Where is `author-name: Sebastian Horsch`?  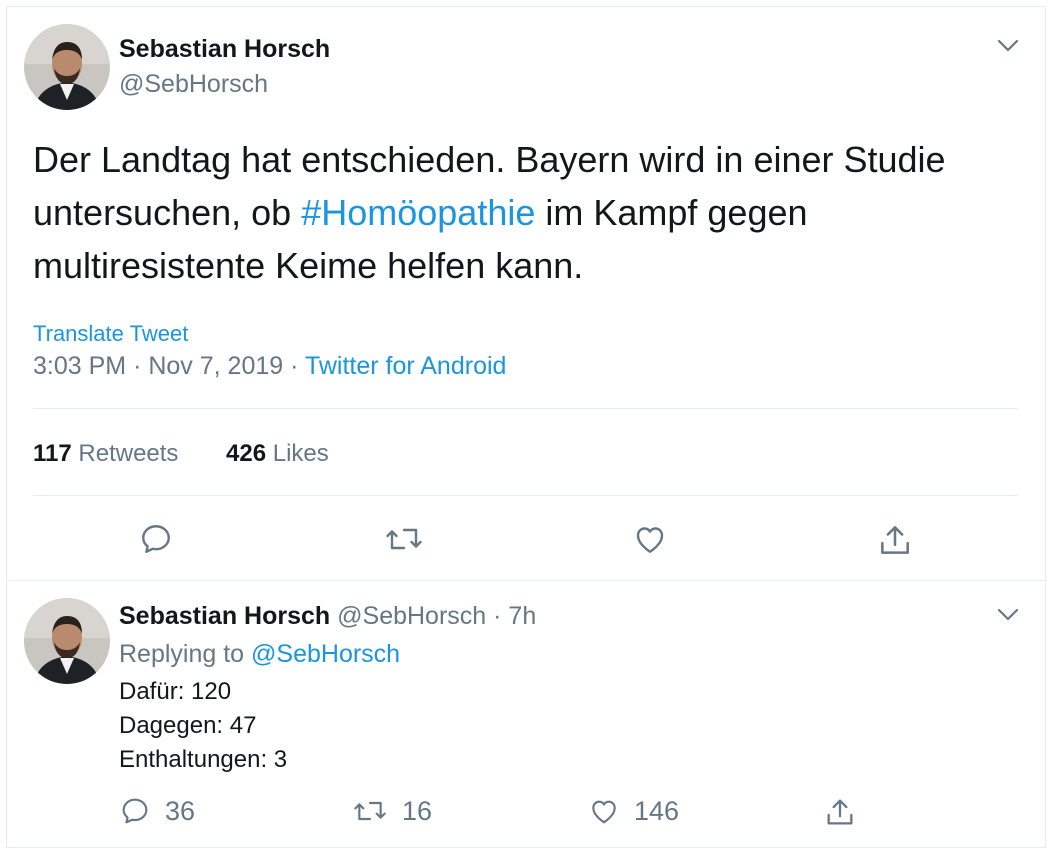
author-name: Sebastian Horsch is located at coordinates (224, 49).